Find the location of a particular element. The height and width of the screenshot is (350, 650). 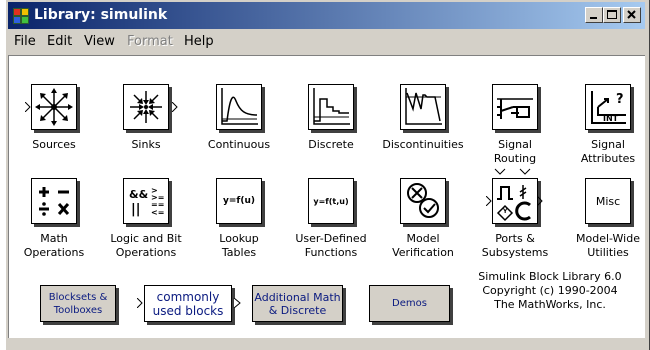

sinks-icon is located at coordinates (146, 107).